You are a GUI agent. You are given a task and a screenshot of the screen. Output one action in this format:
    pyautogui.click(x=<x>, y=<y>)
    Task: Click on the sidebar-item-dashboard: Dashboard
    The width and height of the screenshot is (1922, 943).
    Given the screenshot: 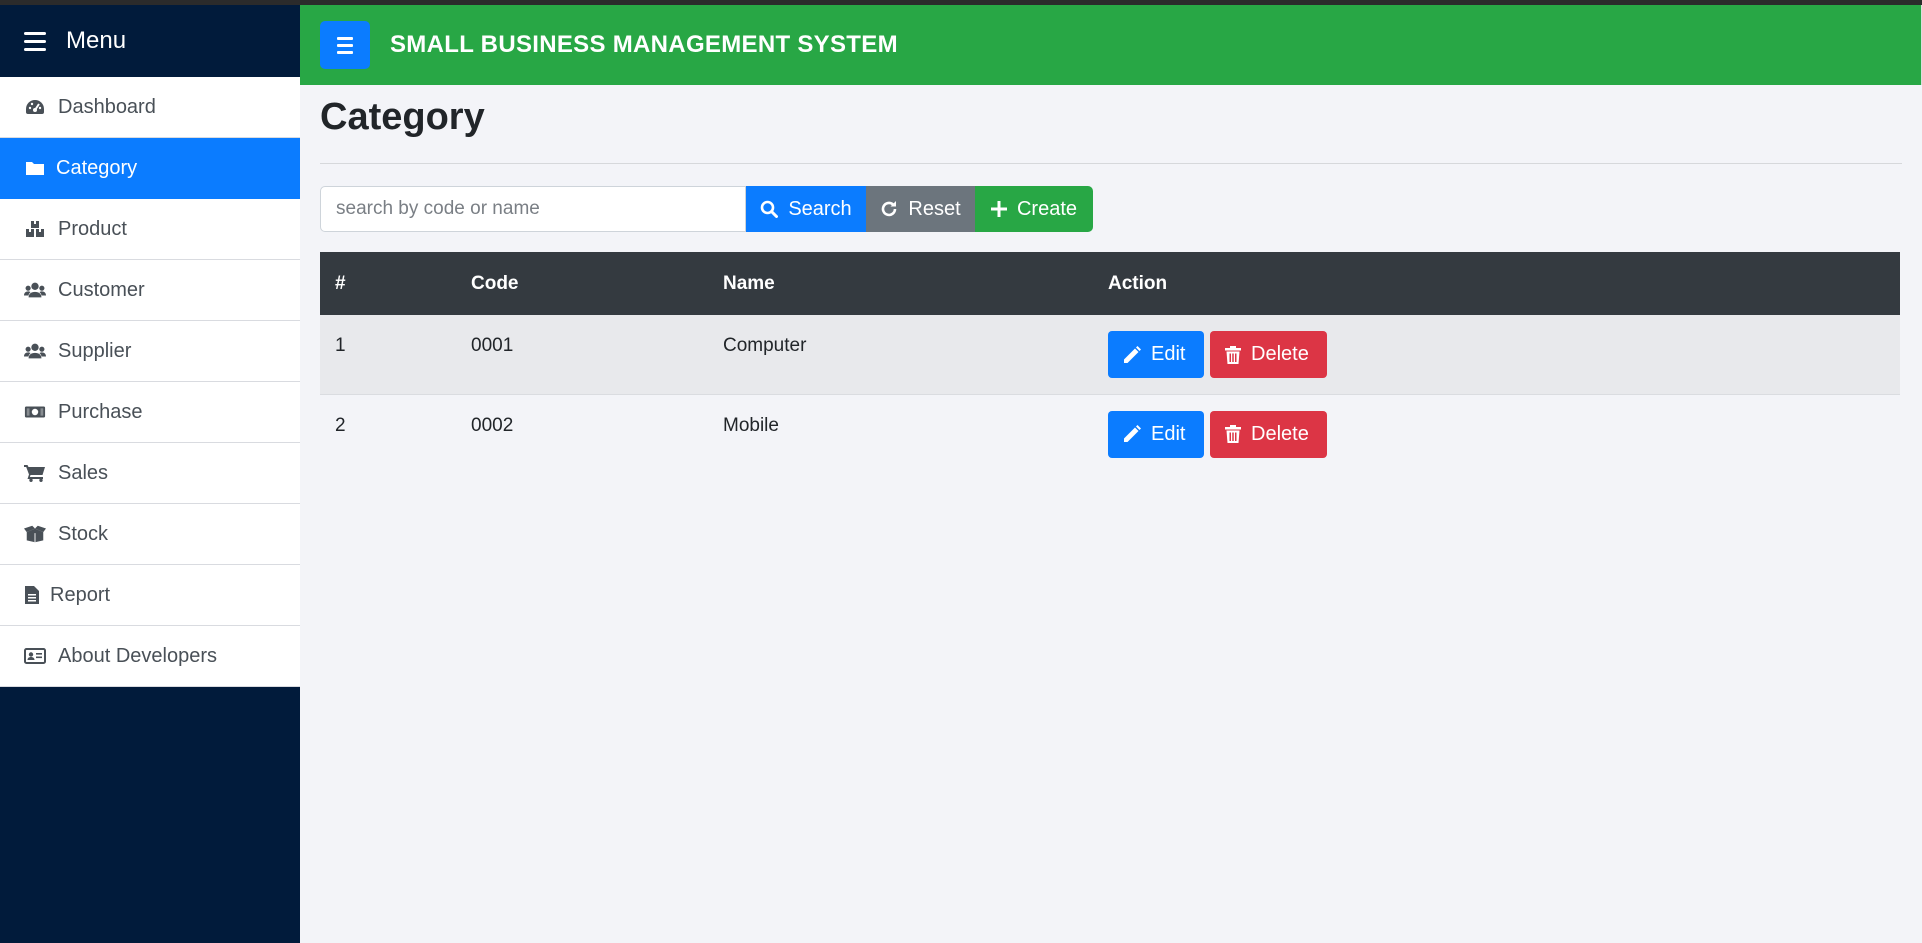 What is the action you would take?
    pyautogui.click(x=150, y=107)
    